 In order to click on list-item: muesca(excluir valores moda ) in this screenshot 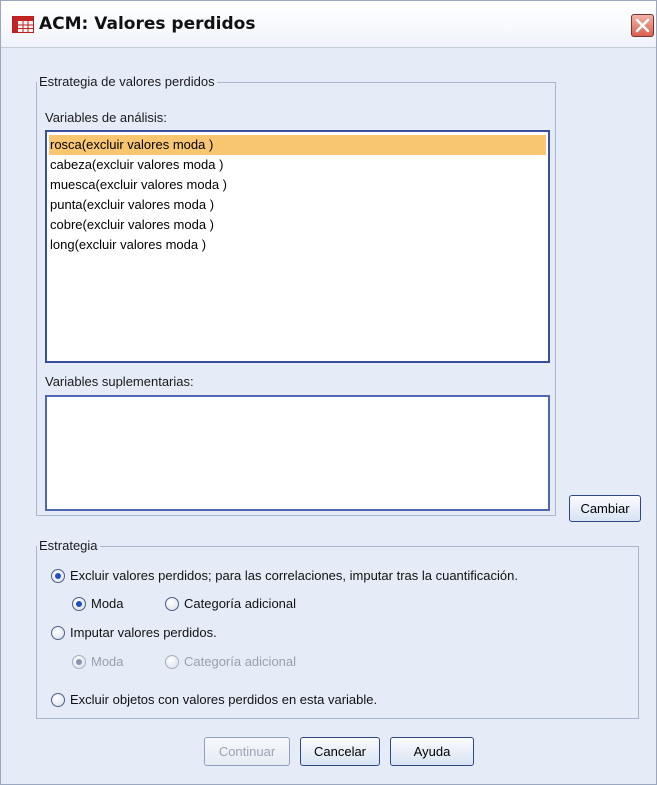, I will do `click(138, 185)`.